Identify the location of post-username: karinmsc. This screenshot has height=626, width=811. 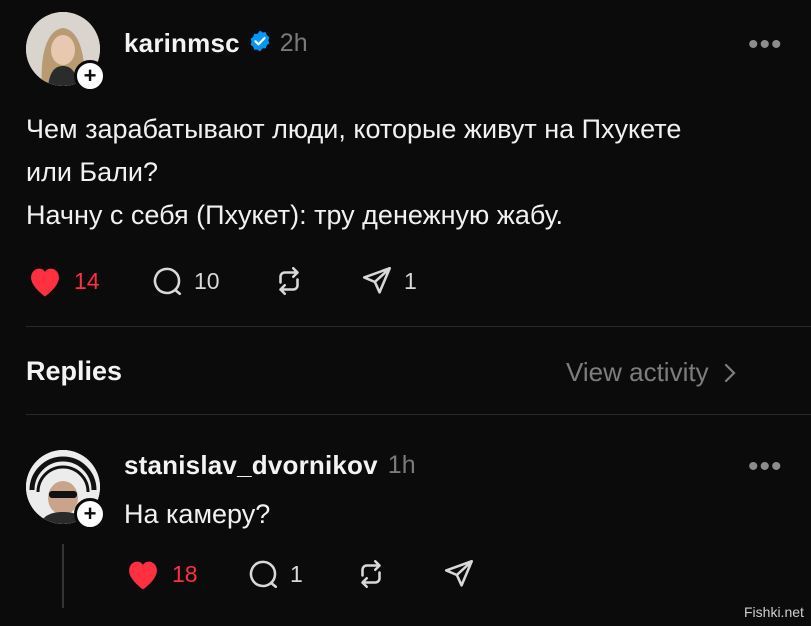
(182, 43).